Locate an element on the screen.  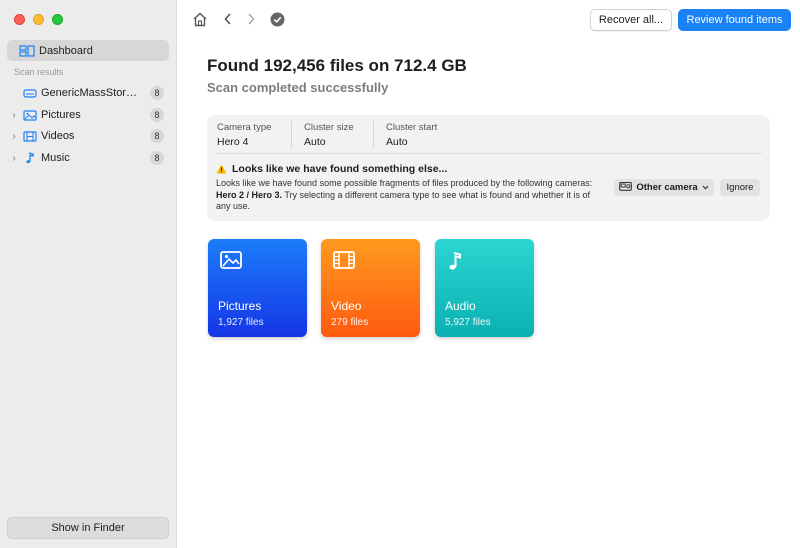
sidebar-item-label: Music is located at coordinates (55, 158).